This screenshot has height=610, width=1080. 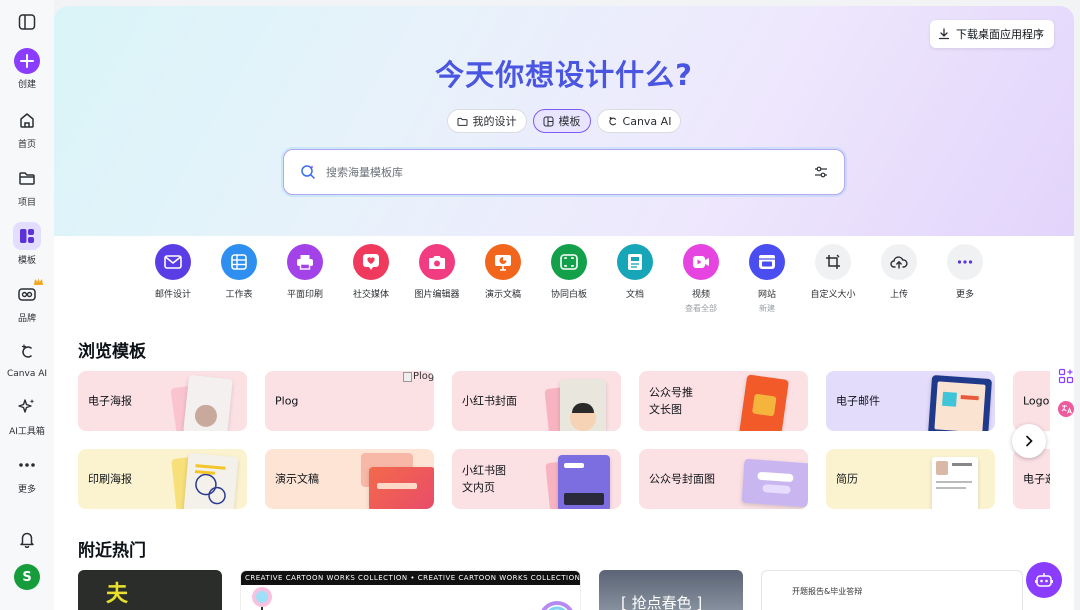 I want to click on template-card-wechat-cover: 公众号封面图, so click(x=723, y=479).